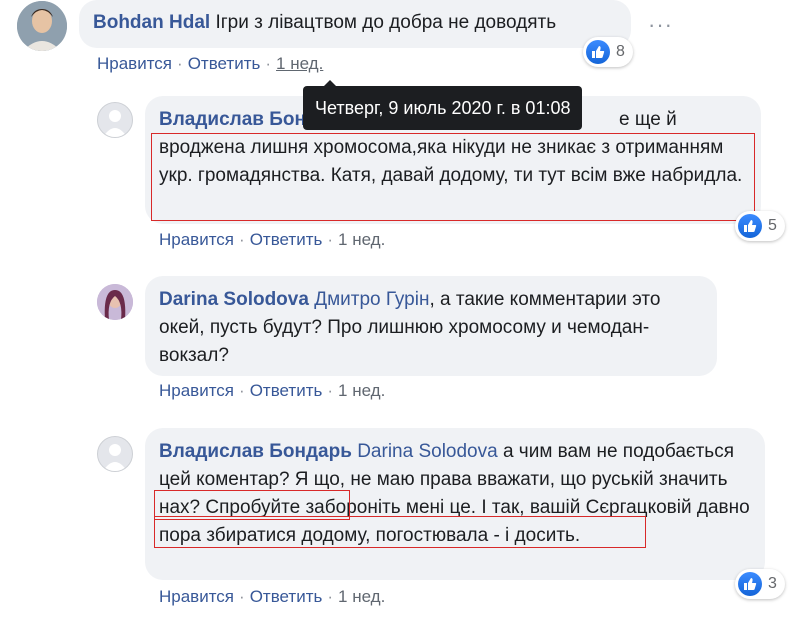  Describe the element at coordinates (386, 22) in the screenshot. I see `comment-text: Ігри з лівацтвом до добра не доводять` at that location.